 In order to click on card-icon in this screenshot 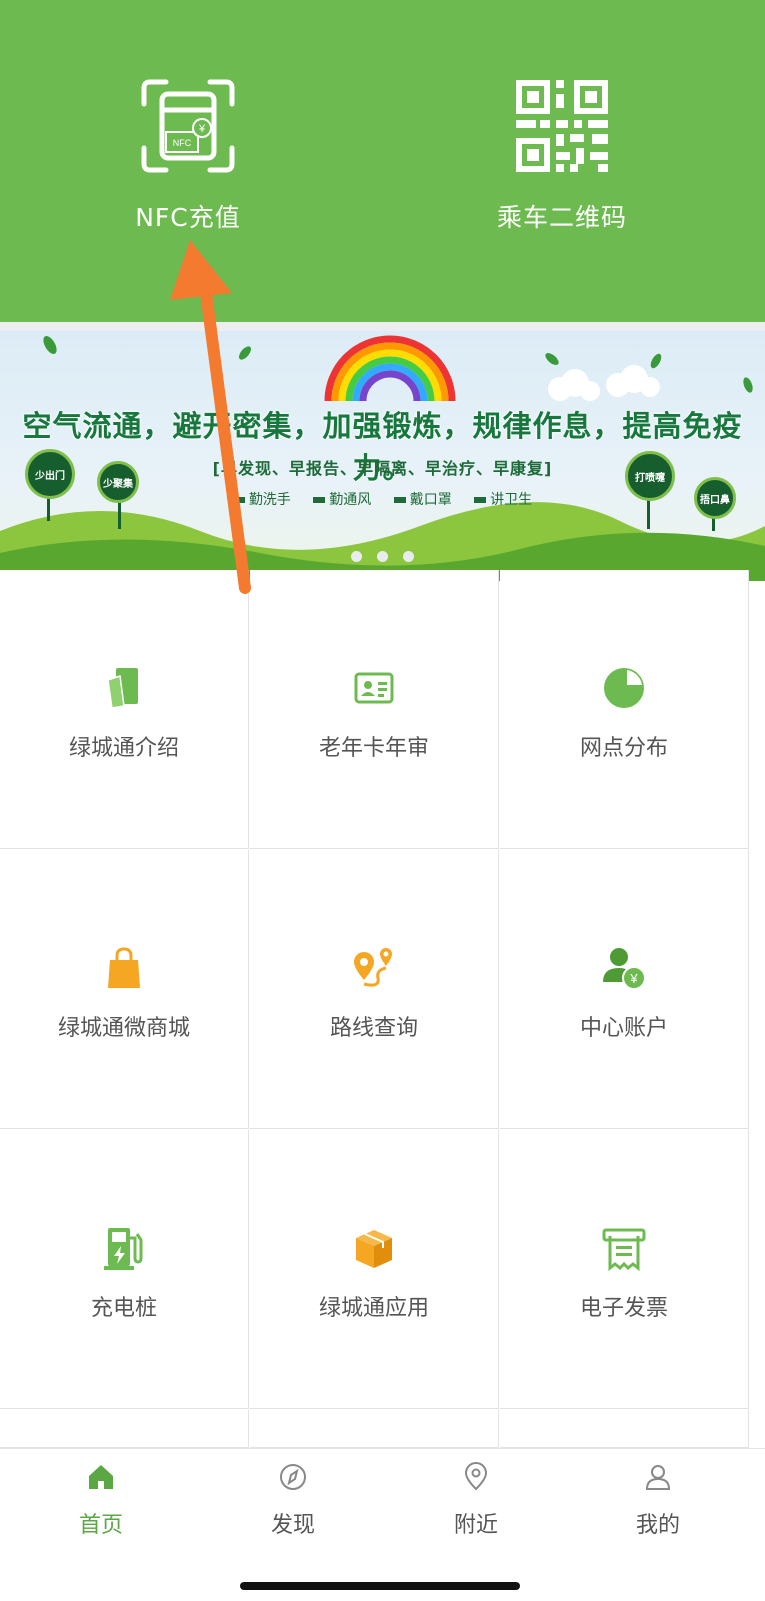, I will do `click(122, 688)`.